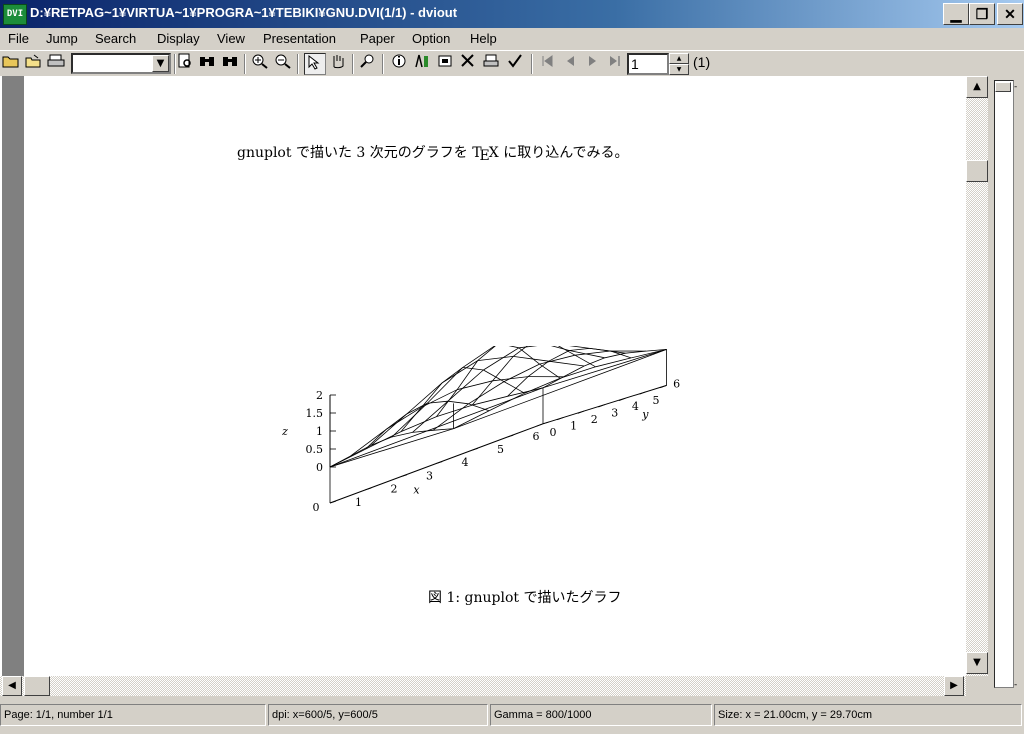 The height and width of the screenshot is (734, 1024). I want to click on scroll-right-icon: ▶, so click(954, 686).